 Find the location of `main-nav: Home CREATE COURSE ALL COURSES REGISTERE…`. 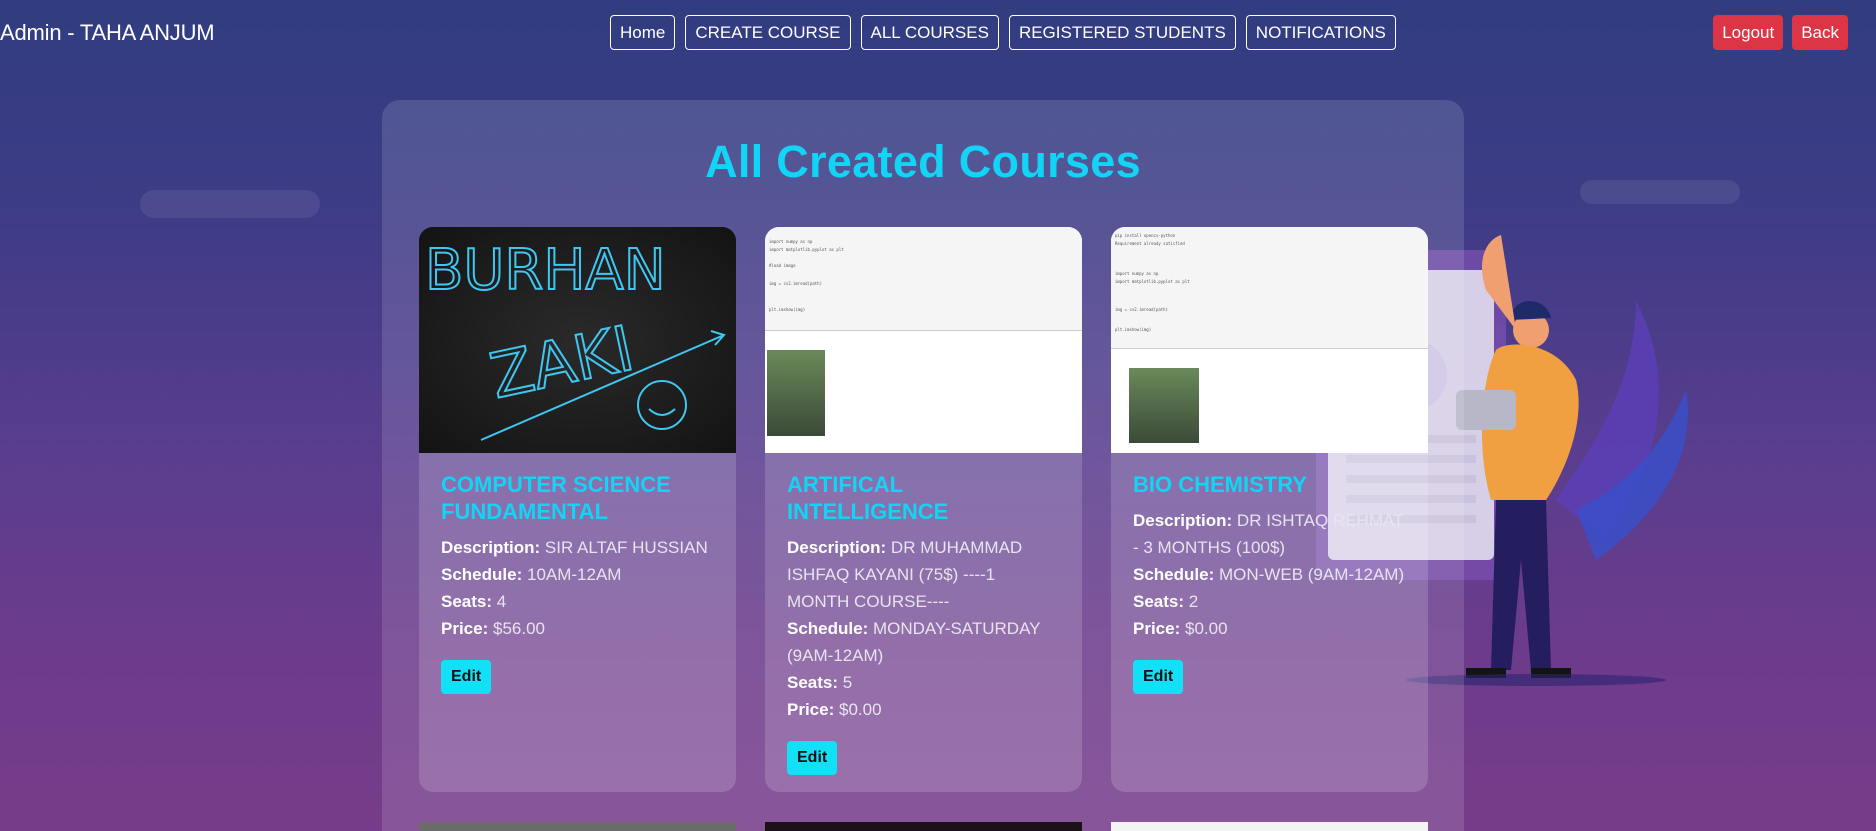

main-nav: Home CREATE COURSE ALL COURSES REGISTERE… is located at coordinates (1003, 32).